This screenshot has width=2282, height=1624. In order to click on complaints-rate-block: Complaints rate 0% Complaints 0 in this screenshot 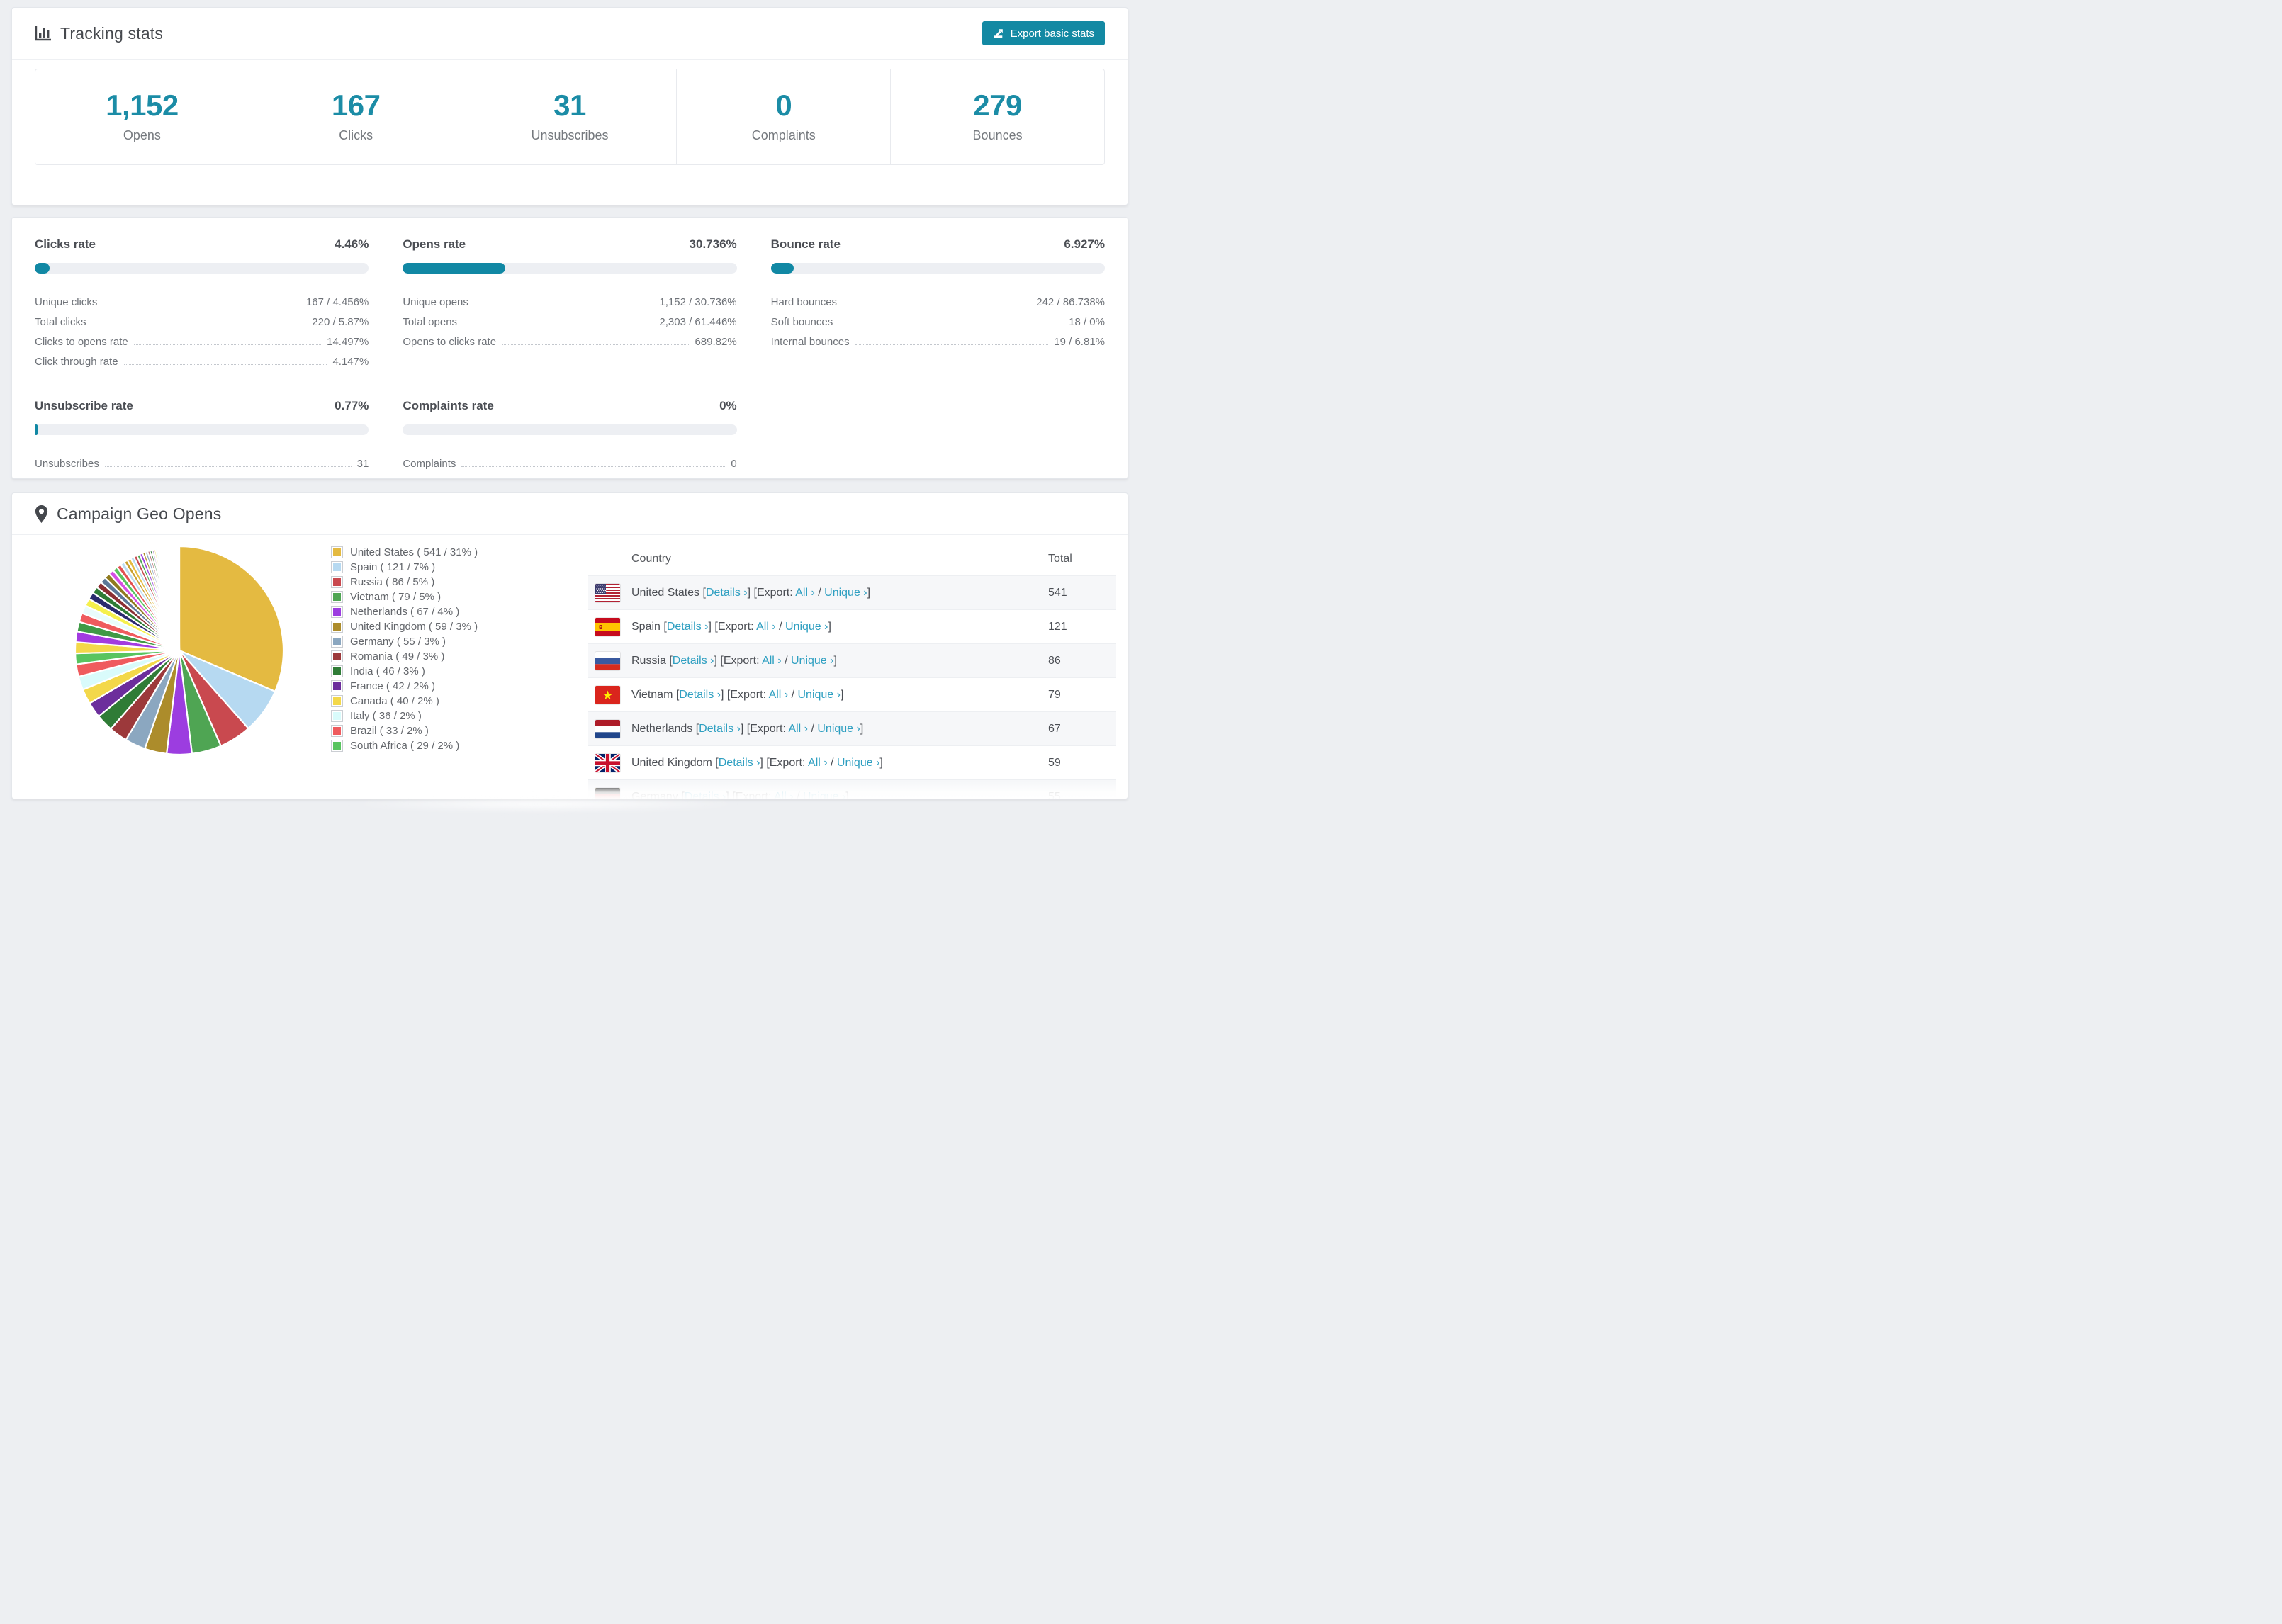, I will do `click(570, 434)`.